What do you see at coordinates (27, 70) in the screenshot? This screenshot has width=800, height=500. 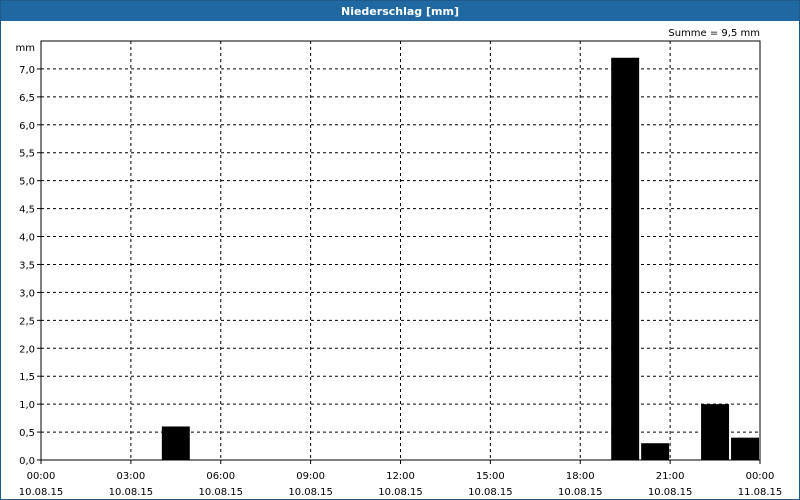 I see `y-tick-label: 7,0` at bounding box center [27, 70].